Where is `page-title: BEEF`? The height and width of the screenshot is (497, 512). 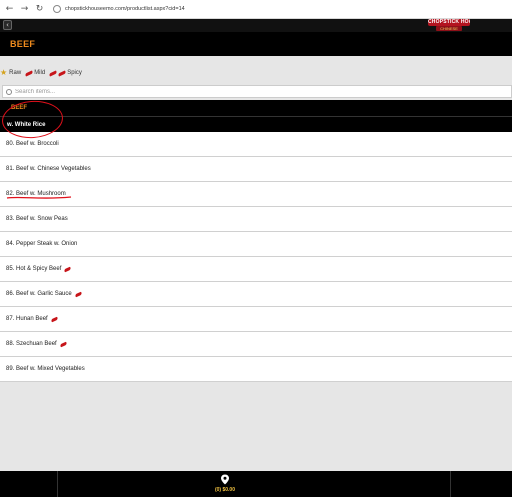
page-title: BEEF is located at coordinates (23, 44).